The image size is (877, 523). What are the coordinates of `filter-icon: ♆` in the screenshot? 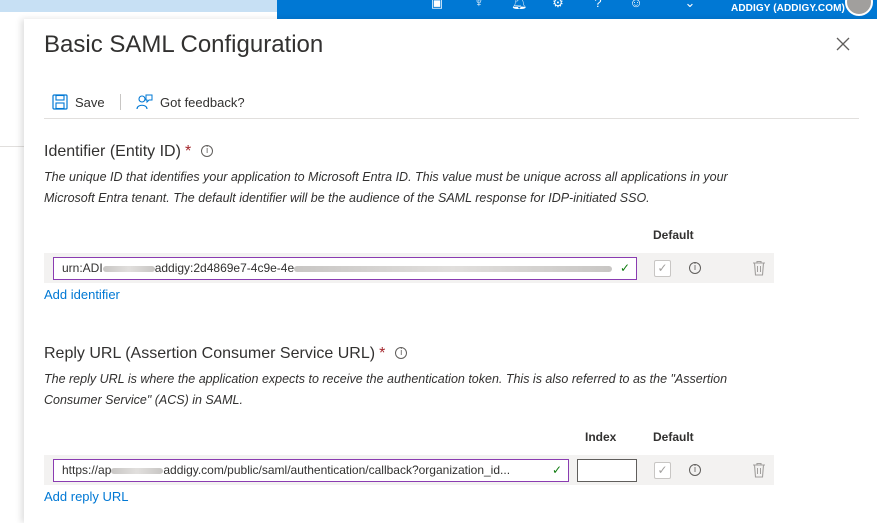 It's located at (479, 5).